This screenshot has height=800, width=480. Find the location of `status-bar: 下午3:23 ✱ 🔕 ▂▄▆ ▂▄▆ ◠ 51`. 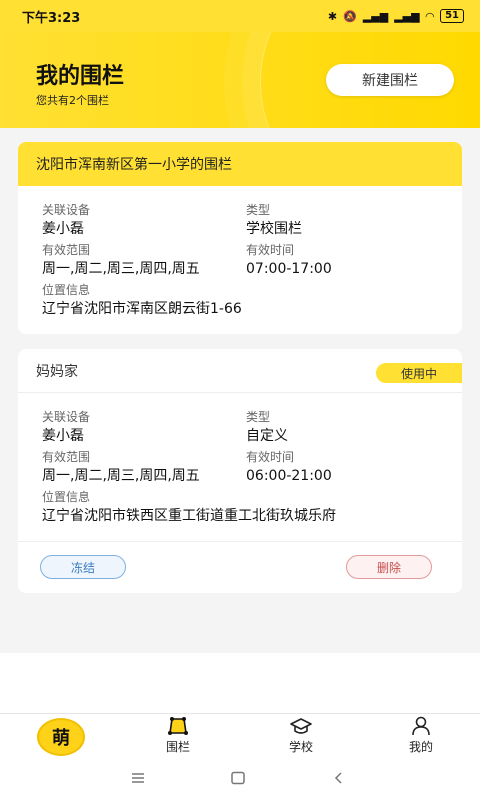

status-bar: 下午3:23 ✱ 🔕 ▂▄▆ ▂▄▆ ◠ 51 is located at coordinates (240, 16).